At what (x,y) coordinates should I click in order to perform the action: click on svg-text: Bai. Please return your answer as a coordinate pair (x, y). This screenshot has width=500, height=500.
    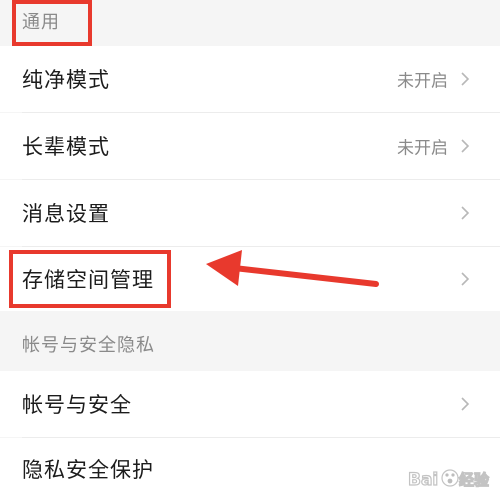
    Looking at the image, I should click on (423, 480).